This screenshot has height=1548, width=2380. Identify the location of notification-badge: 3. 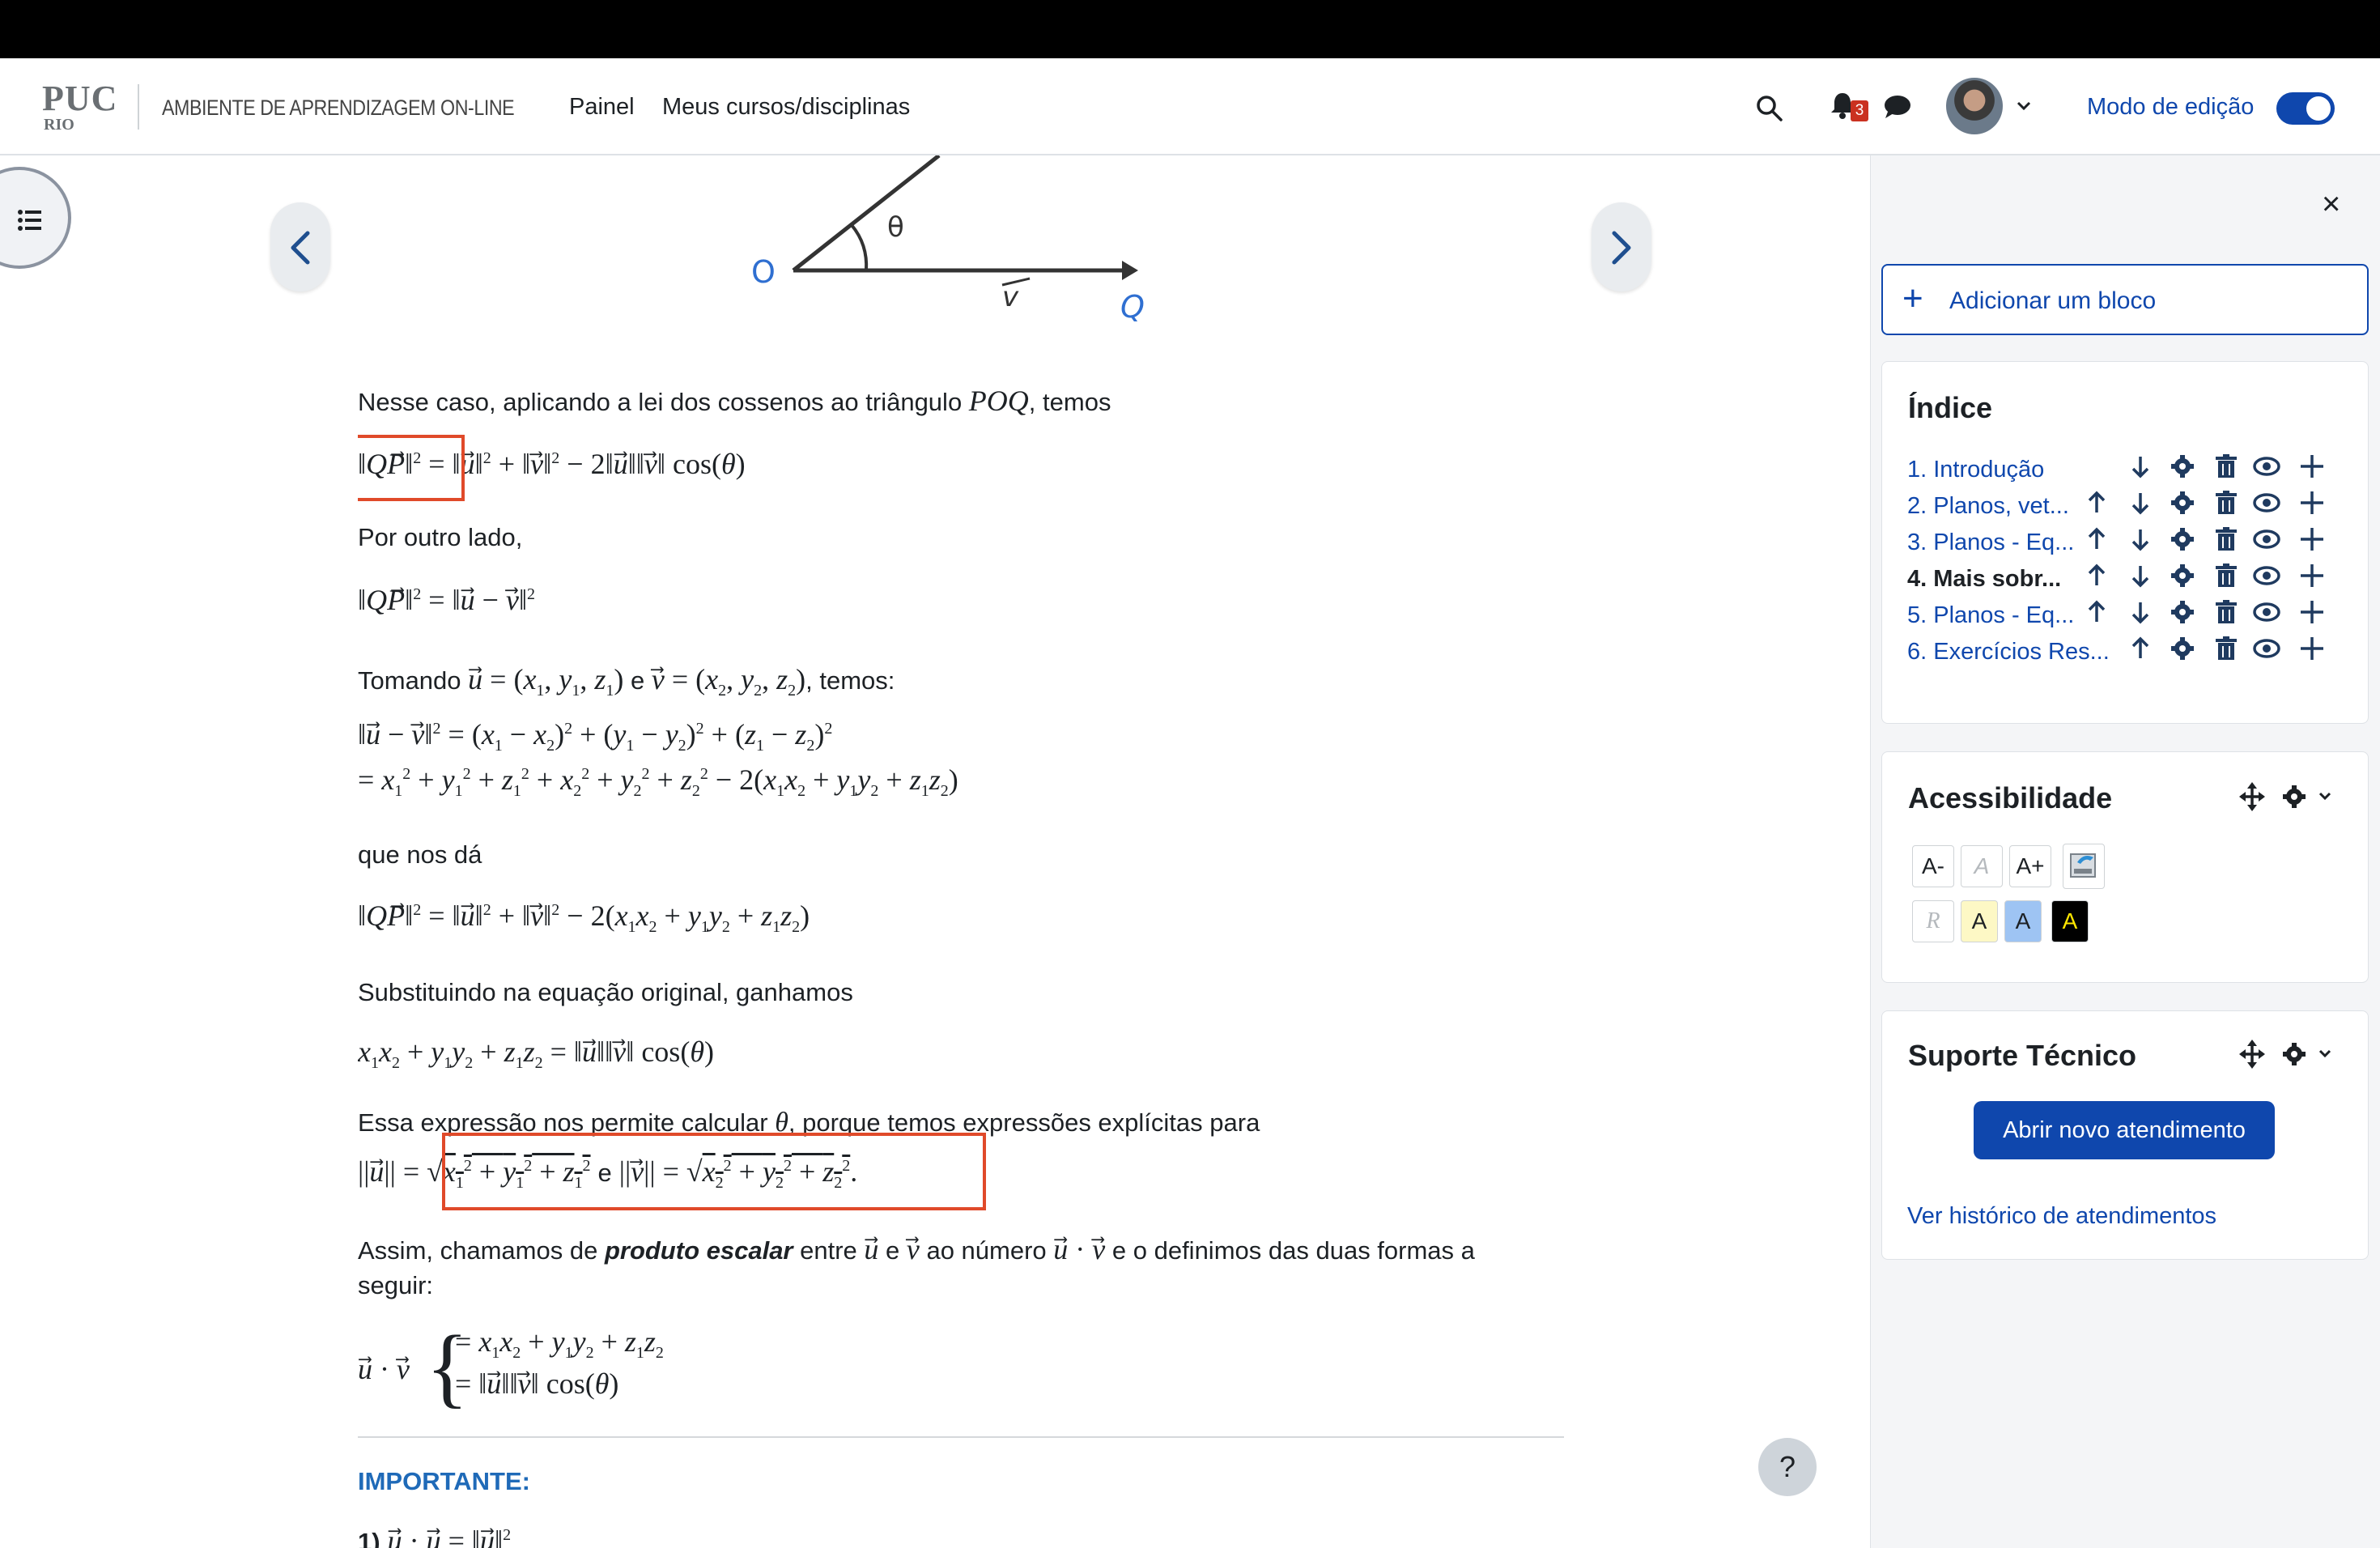
(1859, 111).